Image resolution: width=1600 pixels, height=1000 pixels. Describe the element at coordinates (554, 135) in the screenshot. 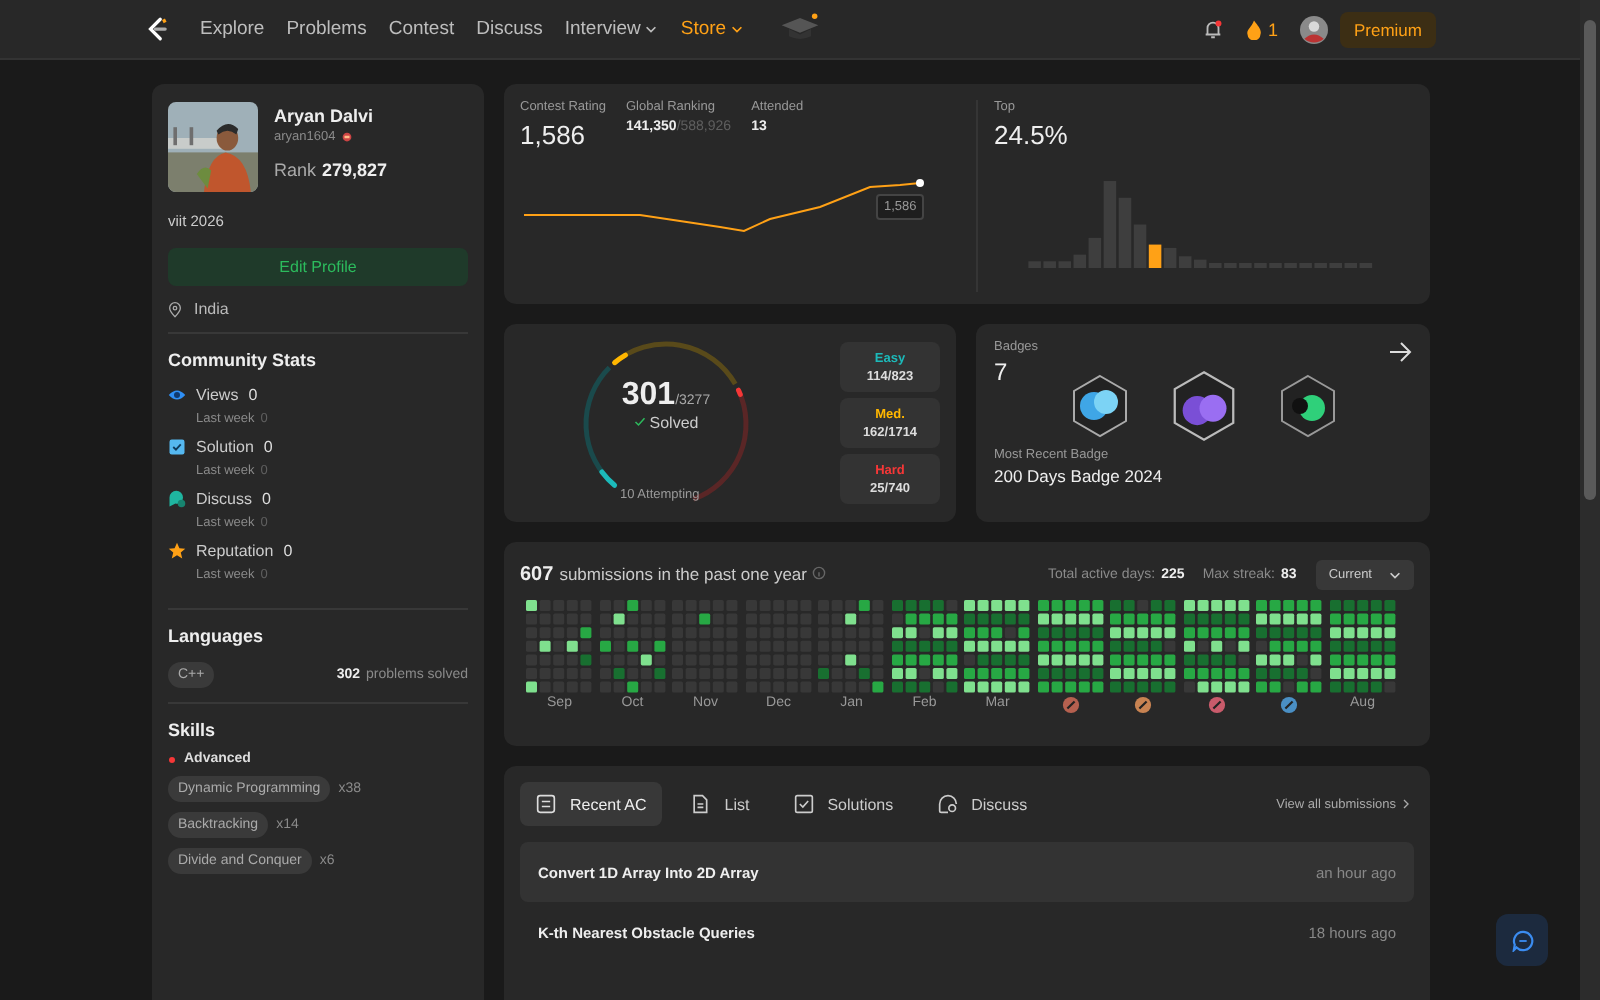

I see `contest-rating: 1,586` at that location.